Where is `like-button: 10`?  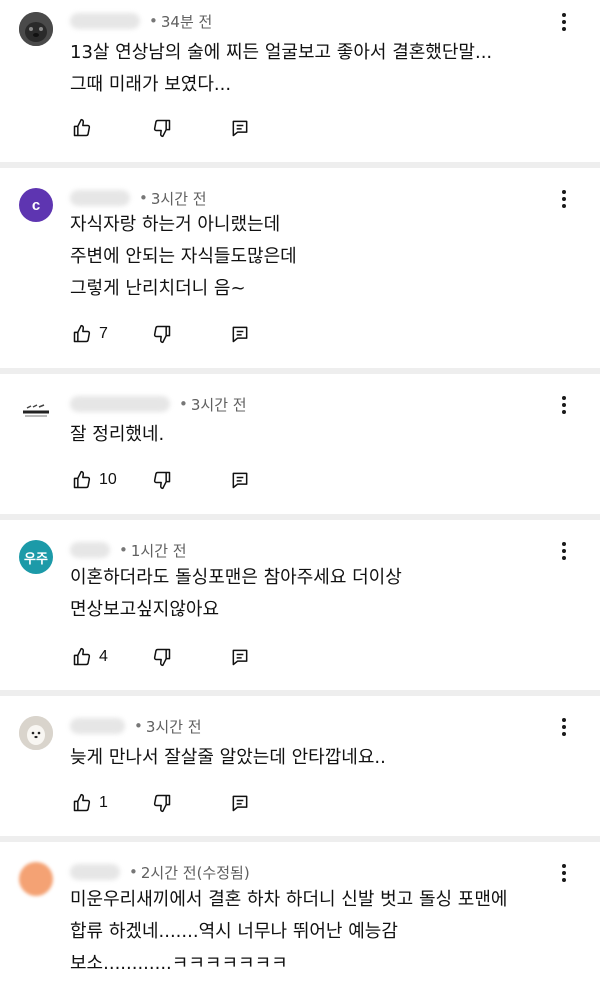 like-button: 10 is located at coordinates (112, 480).